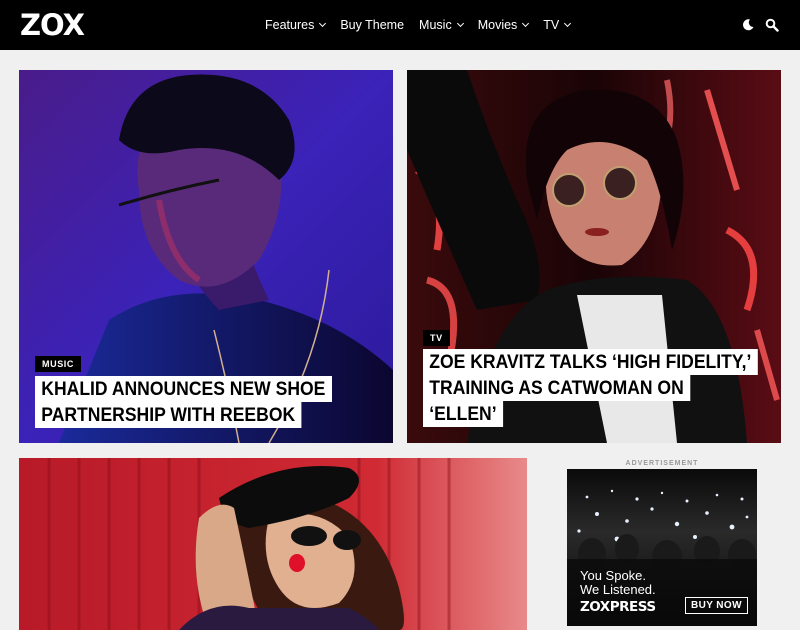  What do you see at coordinates (183, 389) in the screenshot?
I see `headline-line: KHALID ANNOUNCES NEW SHOE` at bounding box center [183, 389].